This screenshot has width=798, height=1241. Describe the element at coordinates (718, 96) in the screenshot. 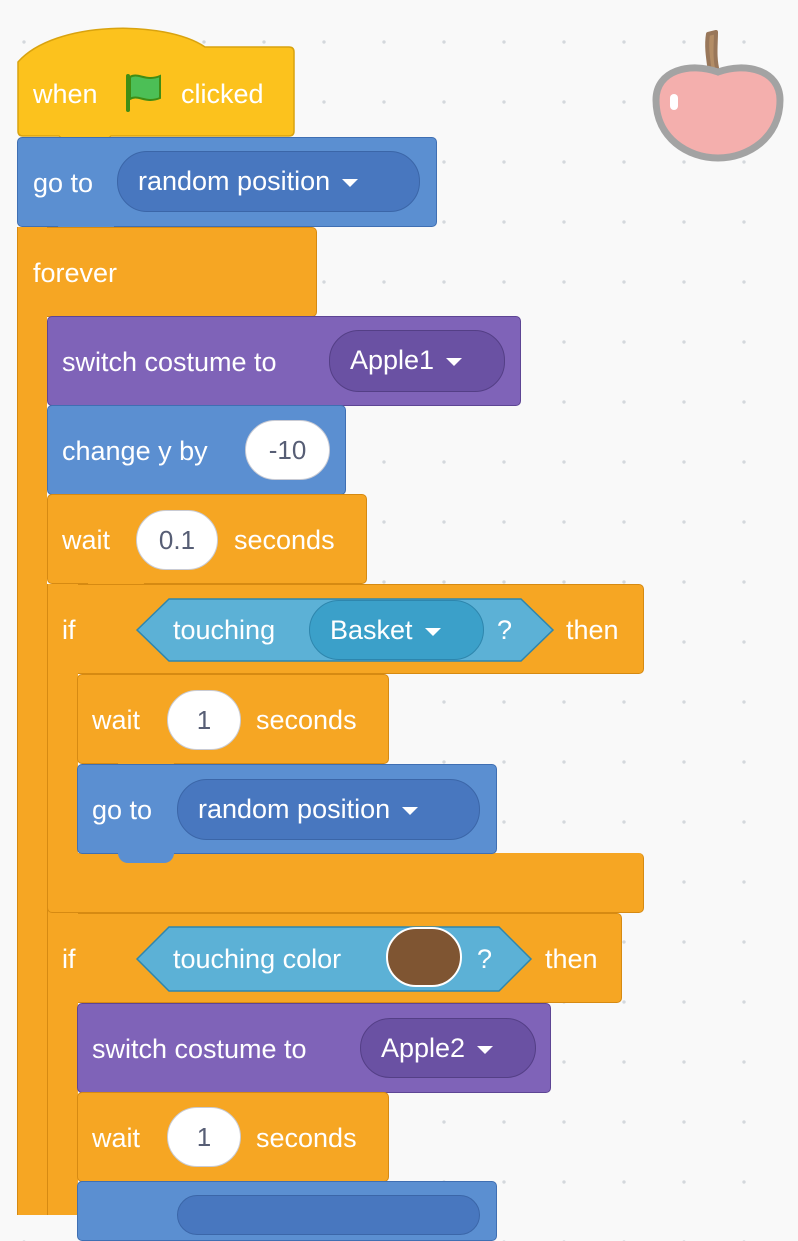

I see `apple-sprite-icon` at that location.